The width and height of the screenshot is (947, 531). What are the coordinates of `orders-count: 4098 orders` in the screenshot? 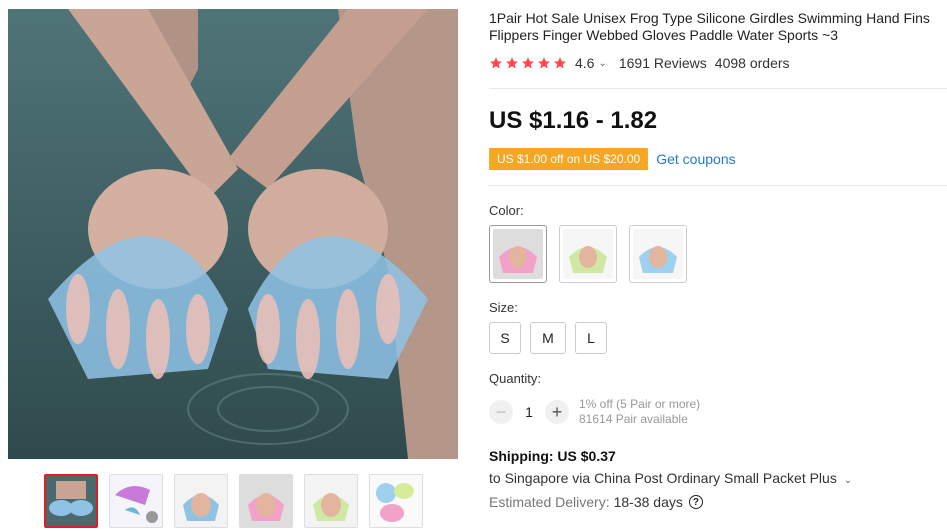 It's located at (752, 63).